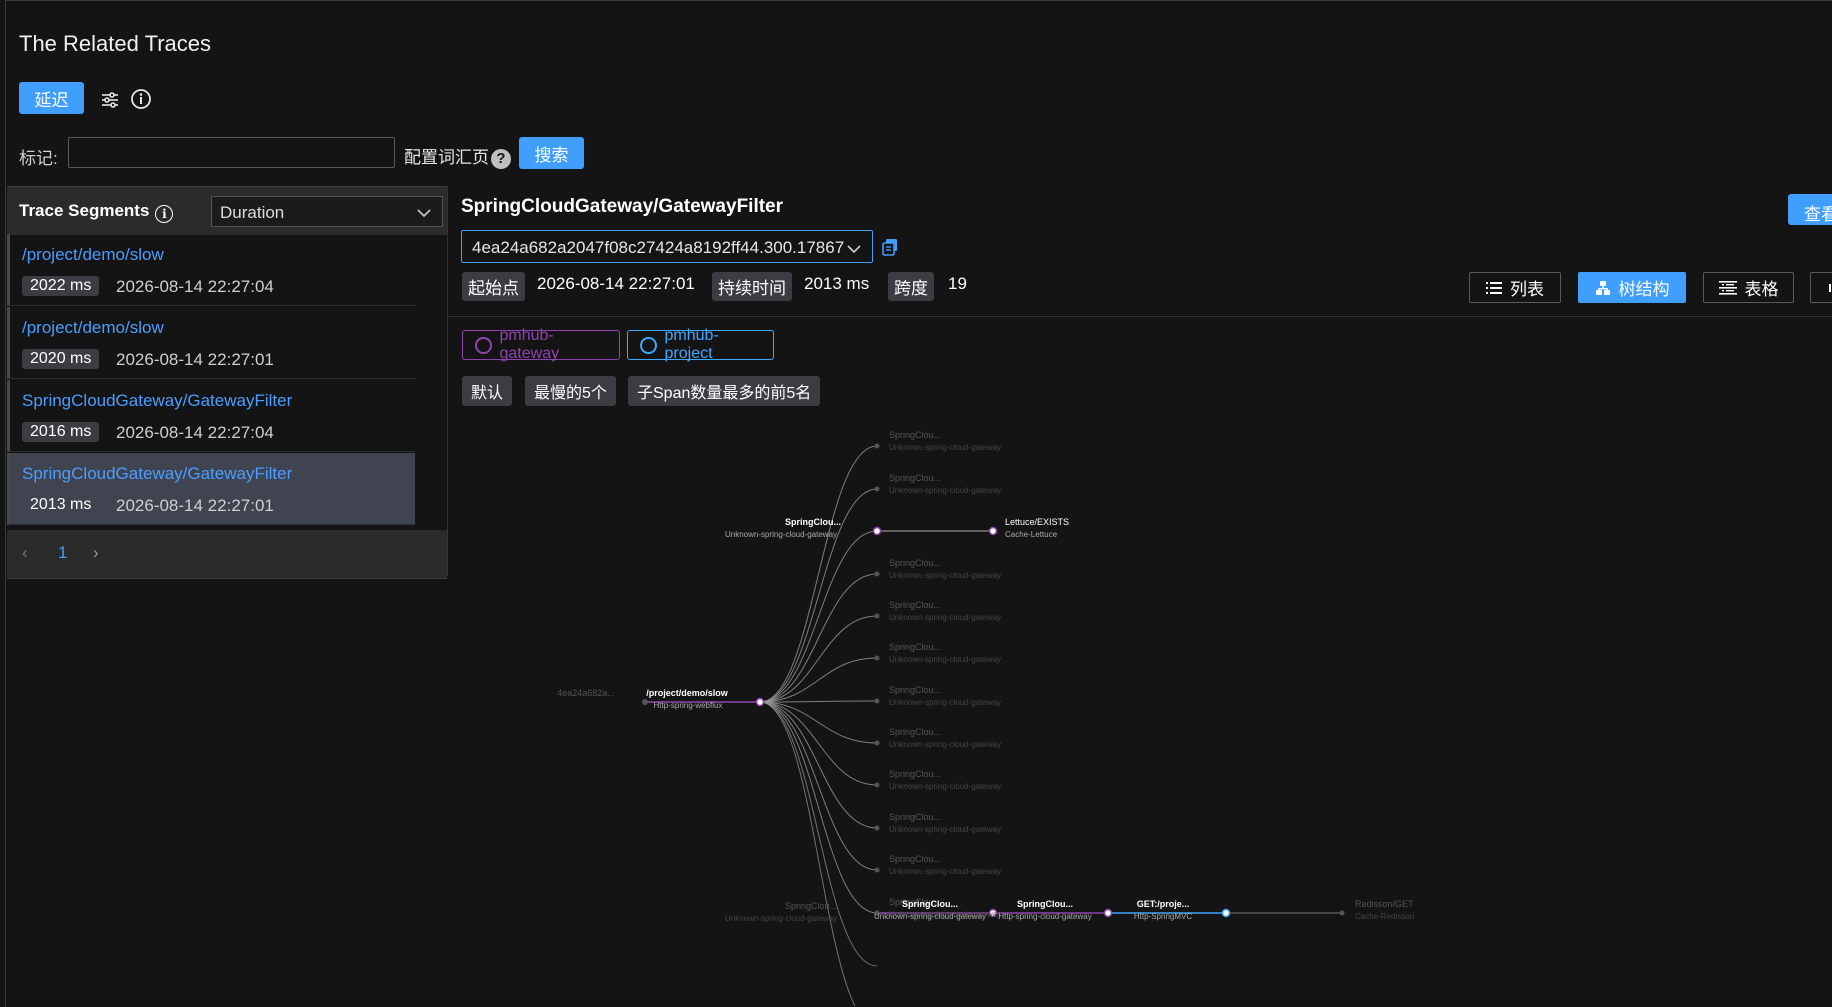 This screenshot has height=1007, width=1832. I want to click on list-mode-button: 列表, so click(1515, 287).